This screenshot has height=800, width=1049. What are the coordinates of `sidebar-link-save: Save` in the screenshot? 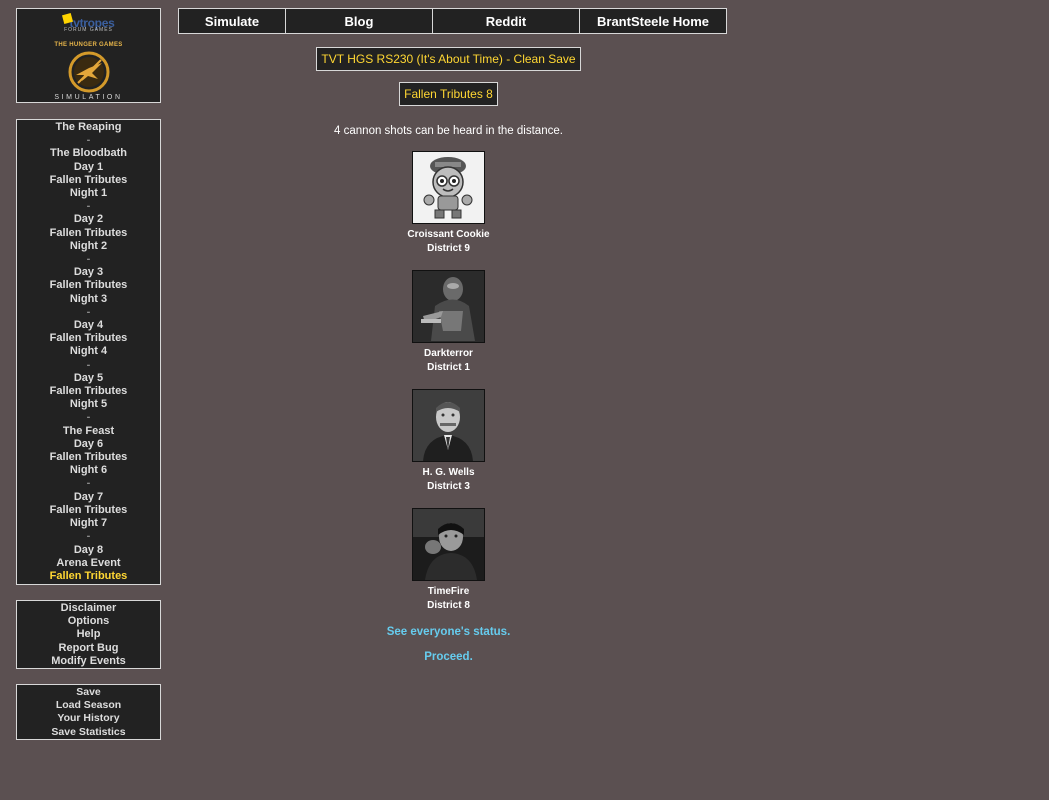 It's located at (88, 692).